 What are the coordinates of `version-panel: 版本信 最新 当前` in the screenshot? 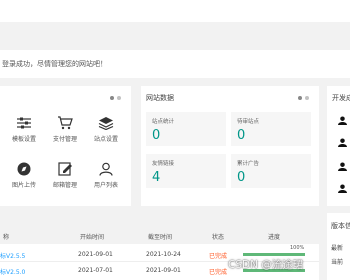 It's located at (338, 246).